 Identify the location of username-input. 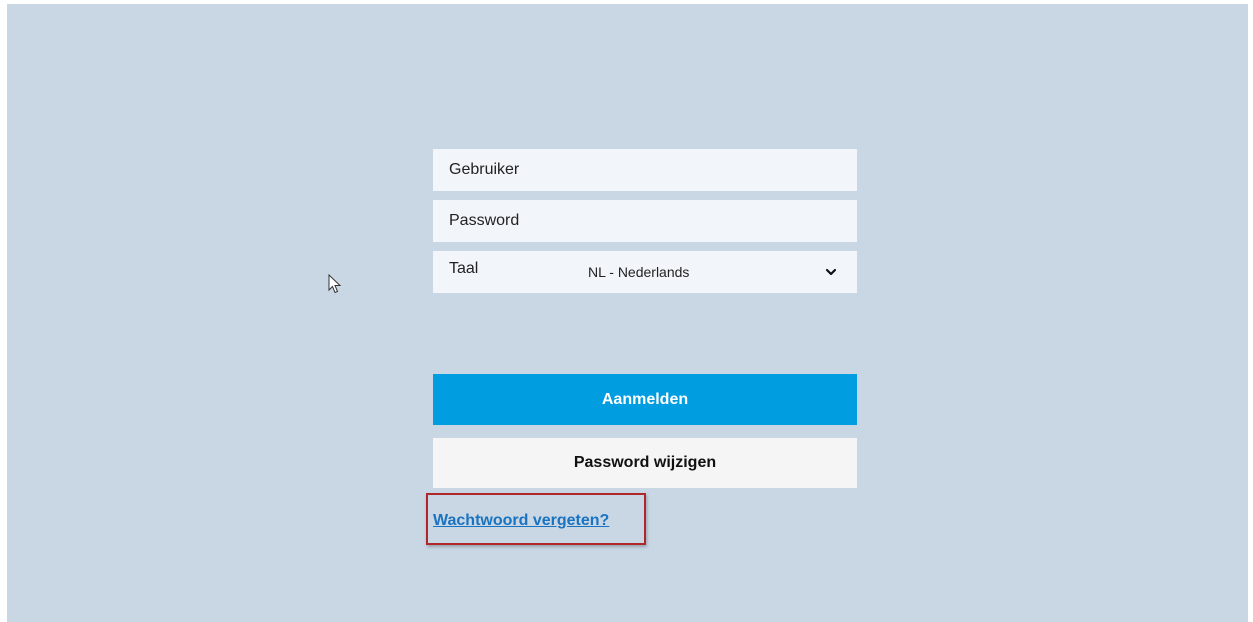
(644, 170).